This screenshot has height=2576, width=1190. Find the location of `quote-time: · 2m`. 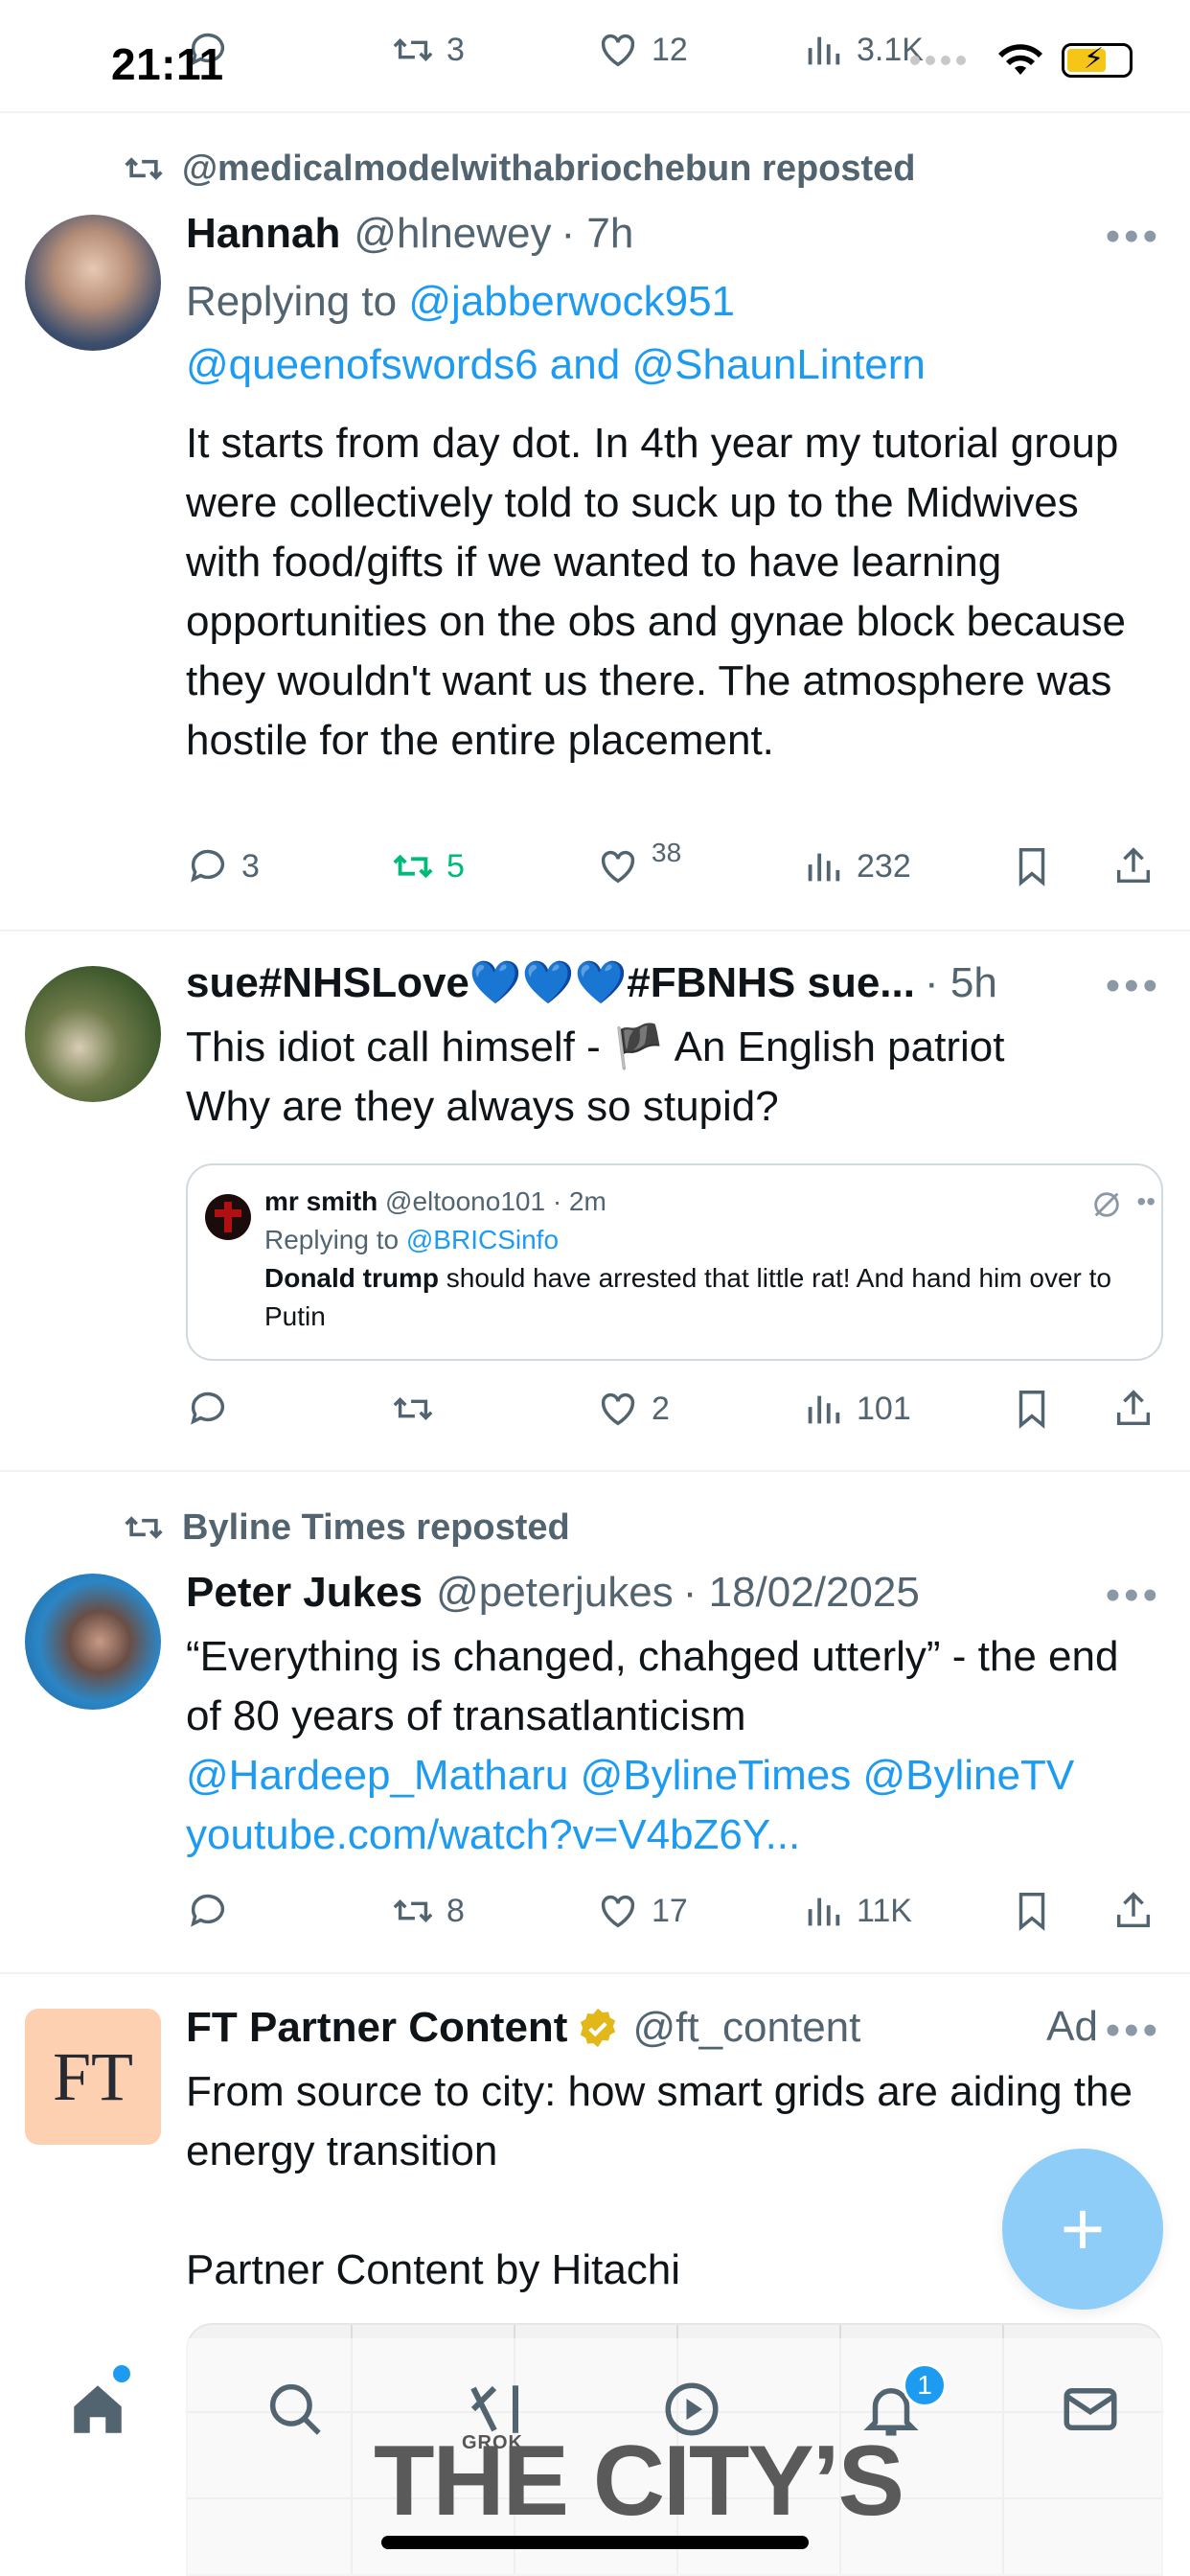

quote-time: · 2m is located at coordinates (579, 1201).